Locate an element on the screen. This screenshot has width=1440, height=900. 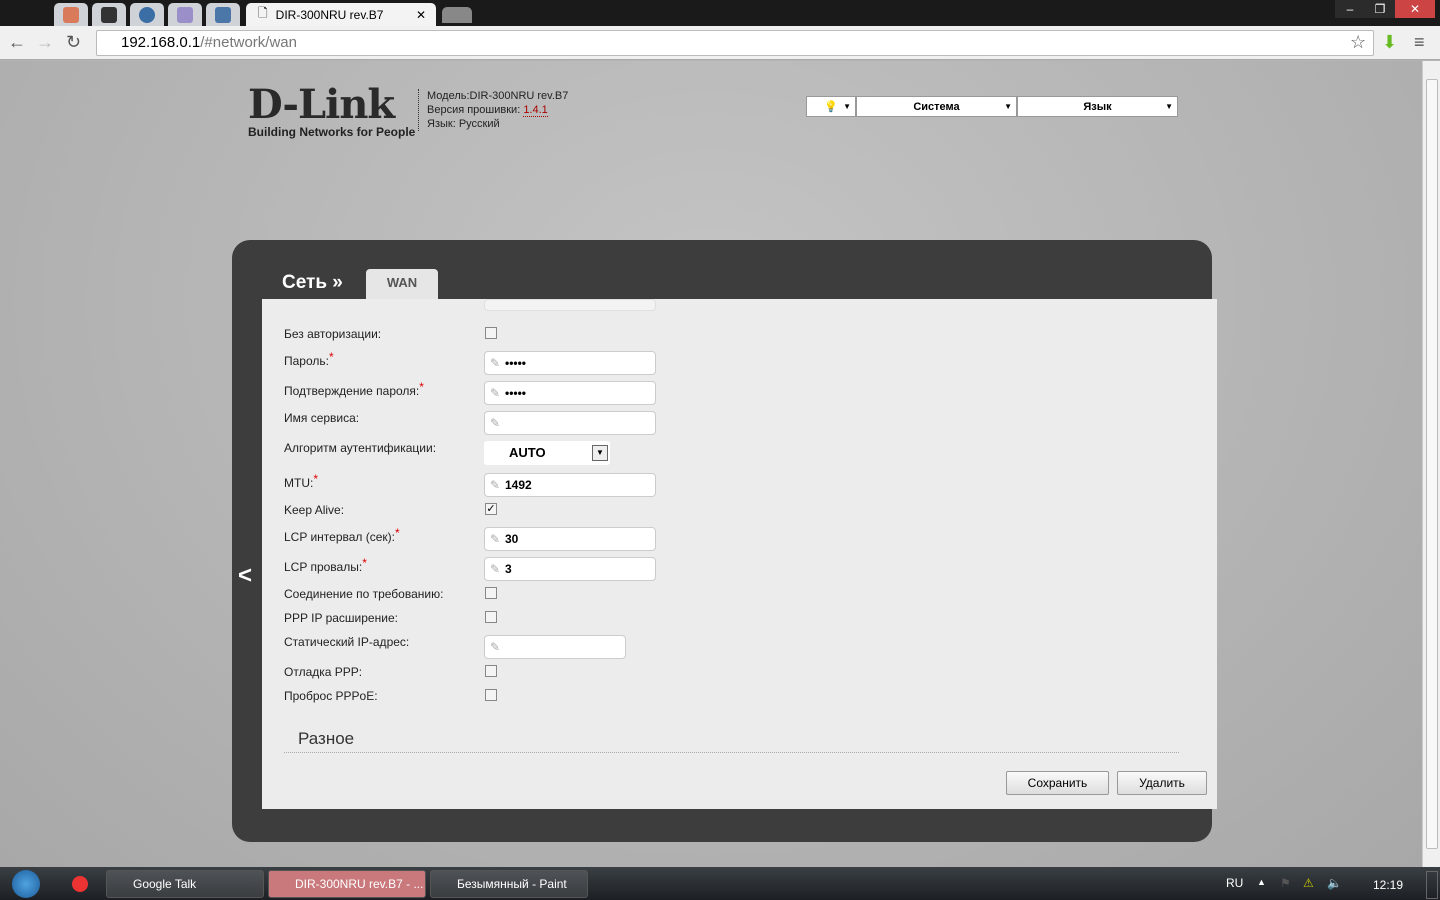
language-menu-label: Язык is located at coordinates (1097, 106).